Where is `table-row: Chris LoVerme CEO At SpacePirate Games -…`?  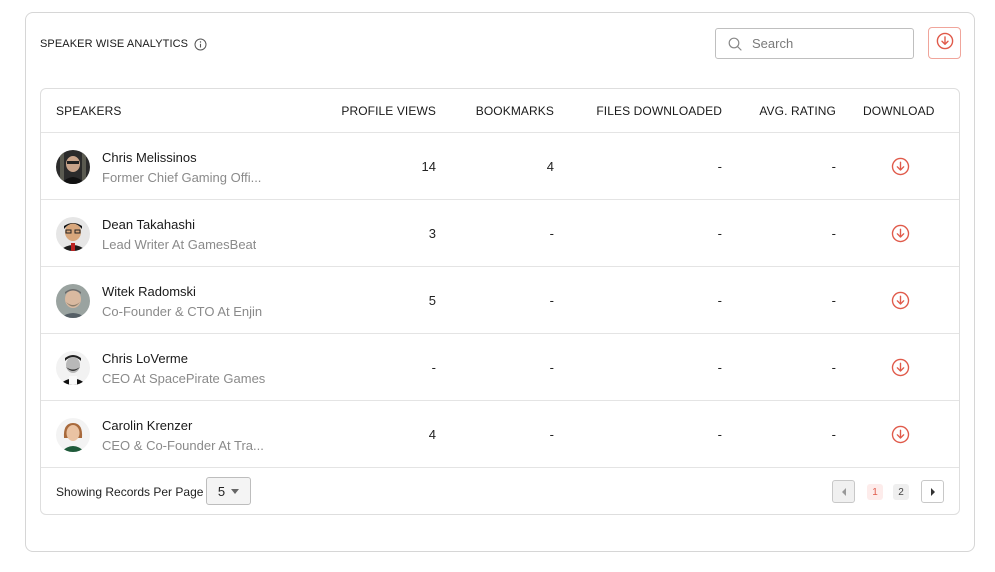 table-row: Chris LoVerme CEO At SpacePirate Games -… is located at coordinates (500, 367).